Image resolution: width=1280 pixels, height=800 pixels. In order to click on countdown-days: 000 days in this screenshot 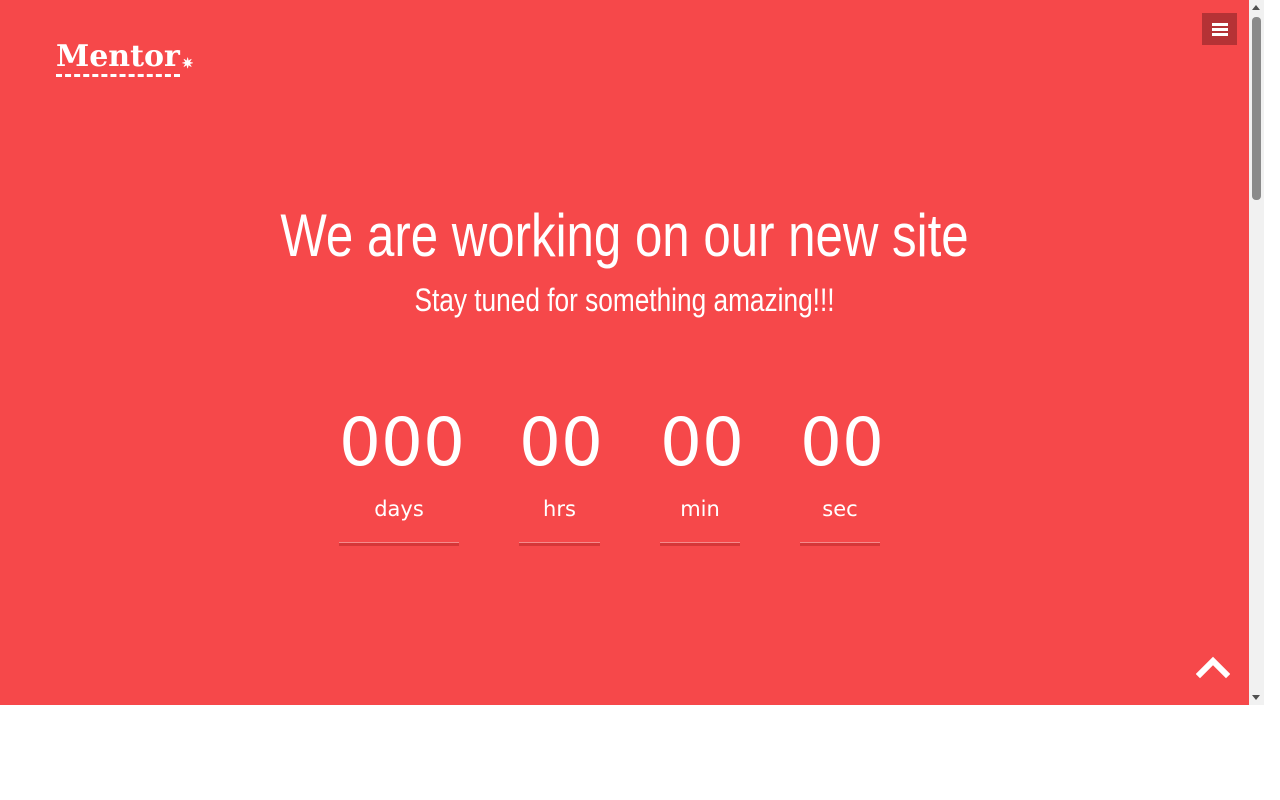, I will do `click(402, 473)`.